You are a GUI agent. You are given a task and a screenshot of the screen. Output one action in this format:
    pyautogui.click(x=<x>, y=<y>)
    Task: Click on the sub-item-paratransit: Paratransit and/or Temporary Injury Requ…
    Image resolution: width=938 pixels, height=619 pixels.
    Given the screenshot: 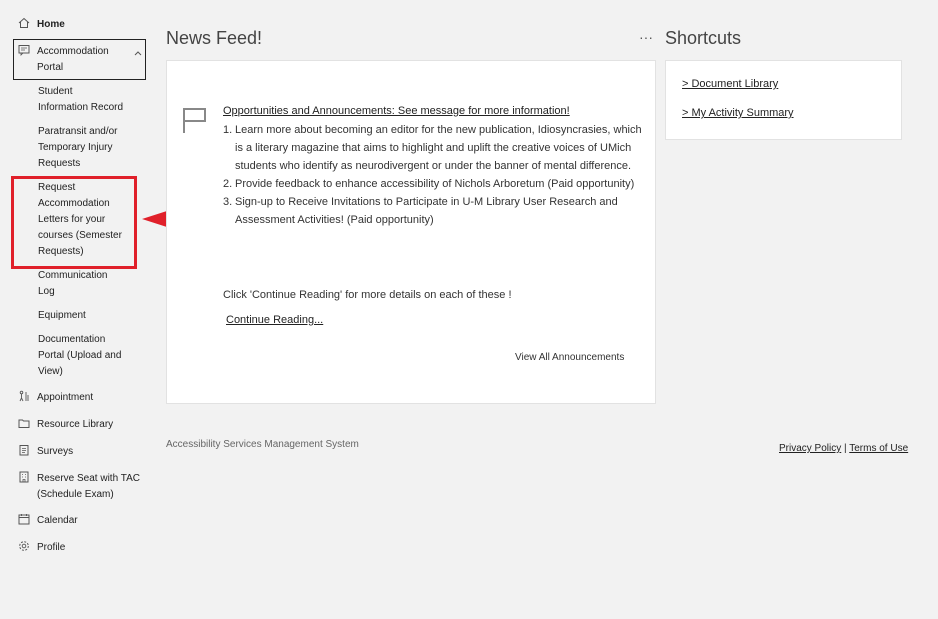 What is the action you would take?
    pyautogui.click(x=88, y=148)
    